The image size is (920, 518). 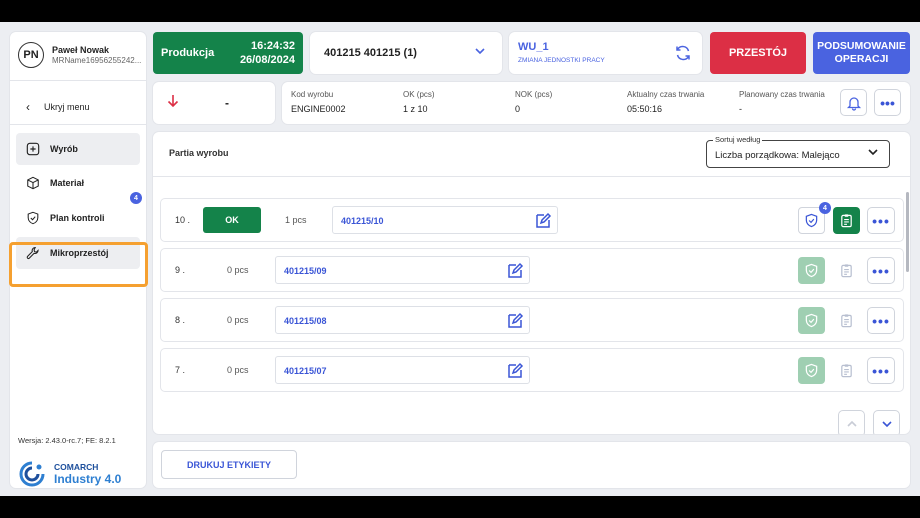 I want to click on panel-title: Partia wyrobu, so click(x=199, y=153).